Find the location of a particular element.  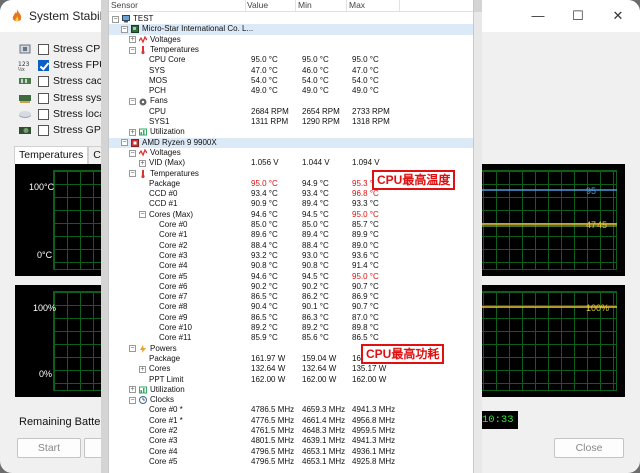

sensor-row: Core #11 85.9 °C 85.6 °C 86.5 °C is located at coordinates (291, 338).